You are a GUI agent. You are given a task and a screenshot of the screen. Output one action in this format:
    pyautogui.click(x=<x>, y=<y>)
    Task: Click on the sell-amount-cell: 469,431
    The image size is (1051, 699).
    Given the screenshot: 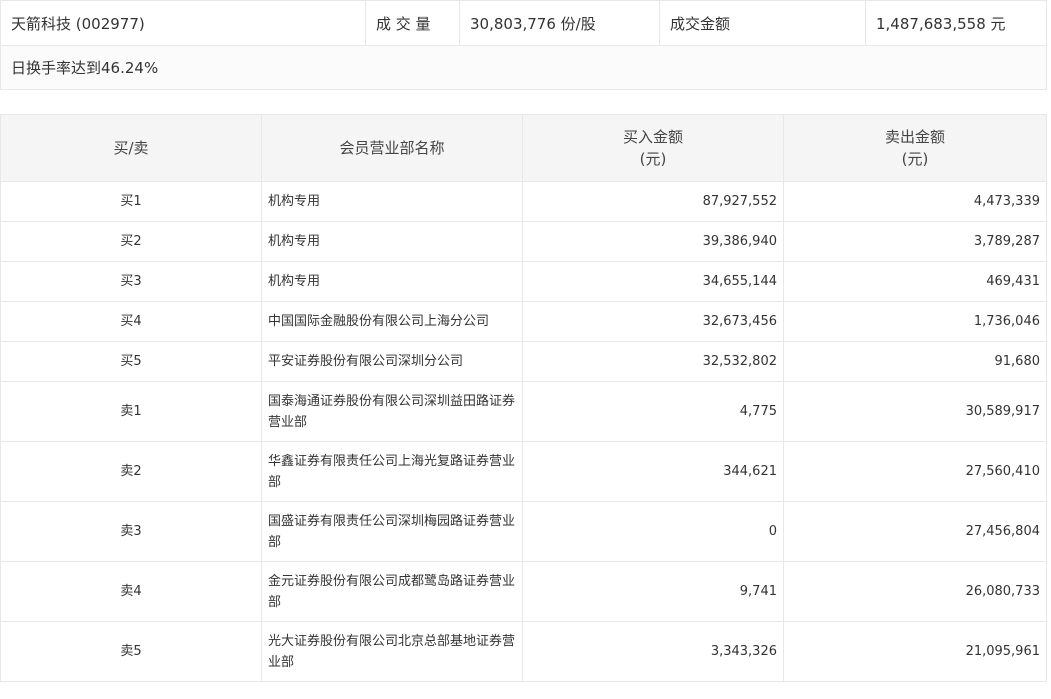 What is the action you would take?
    pyautogui.click(x=915, y=281)
    